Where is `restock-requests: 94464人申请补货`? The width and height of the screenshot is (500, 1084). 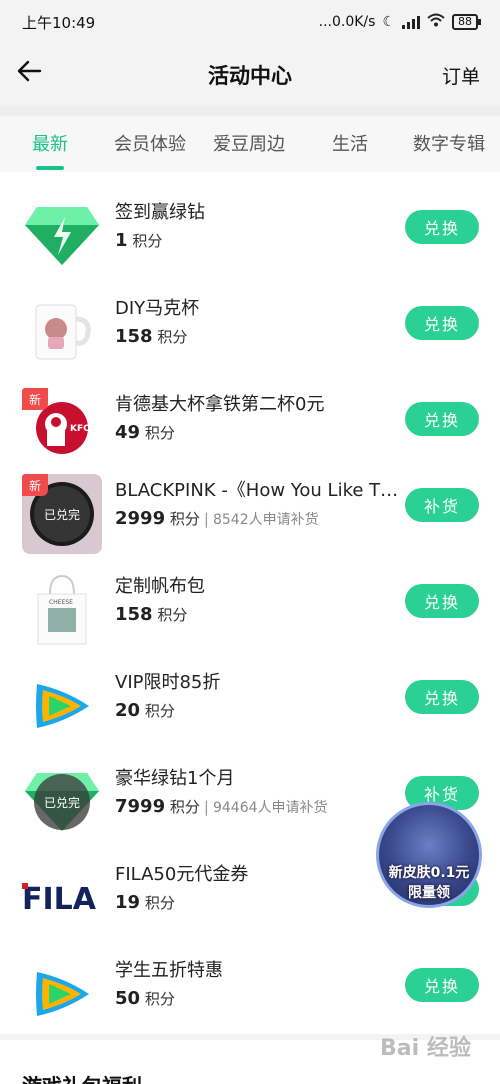
restock-requests: 94464人申请补货 is located at coordinates (270, 808).